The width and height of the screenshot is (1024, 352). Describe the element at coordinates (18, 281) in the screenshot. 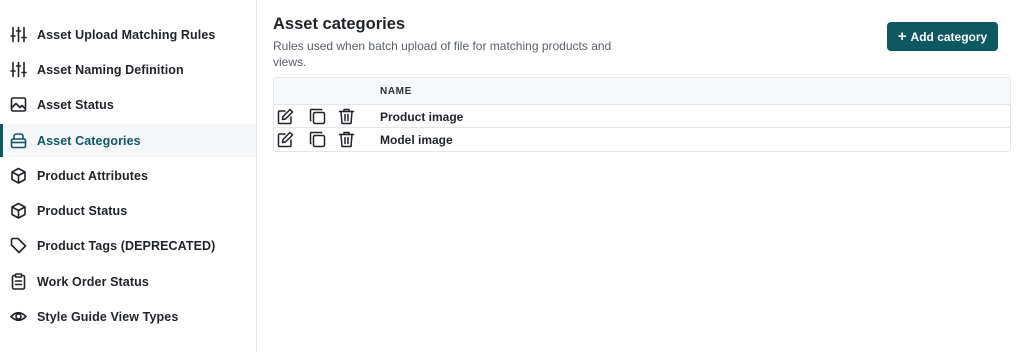

I see `clipboard-icon` at that location.